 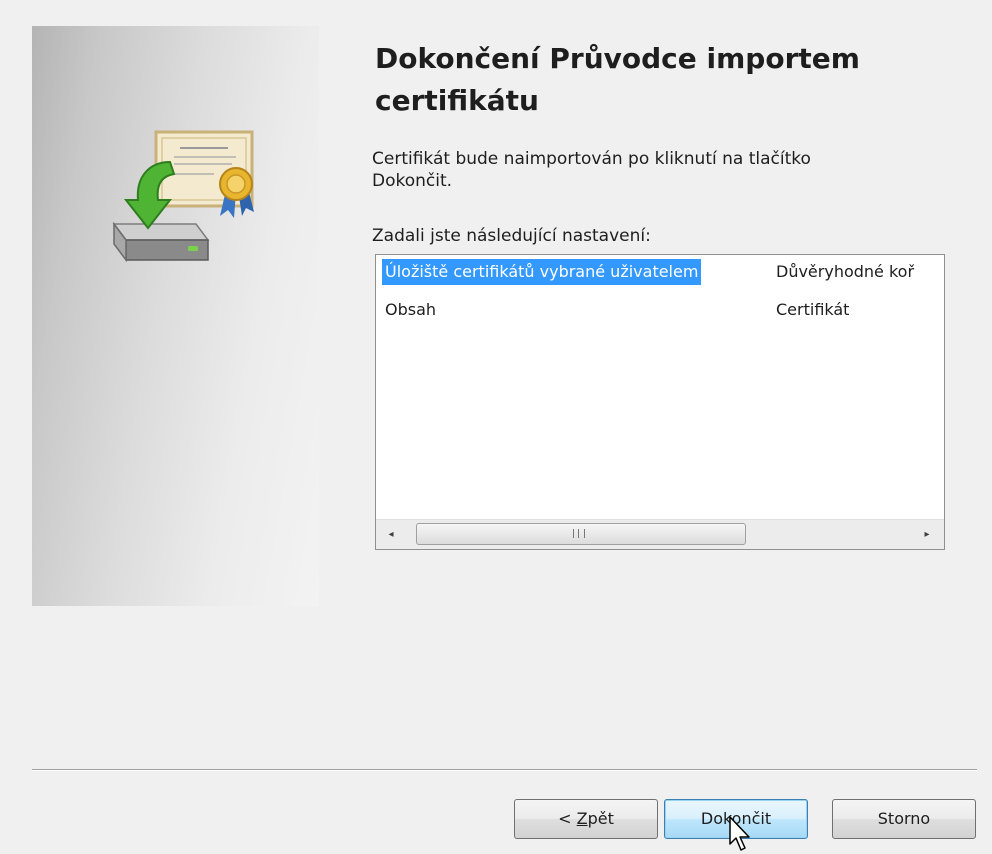 I want to click on scrollbar-thumb, so click(x=581, y=534).